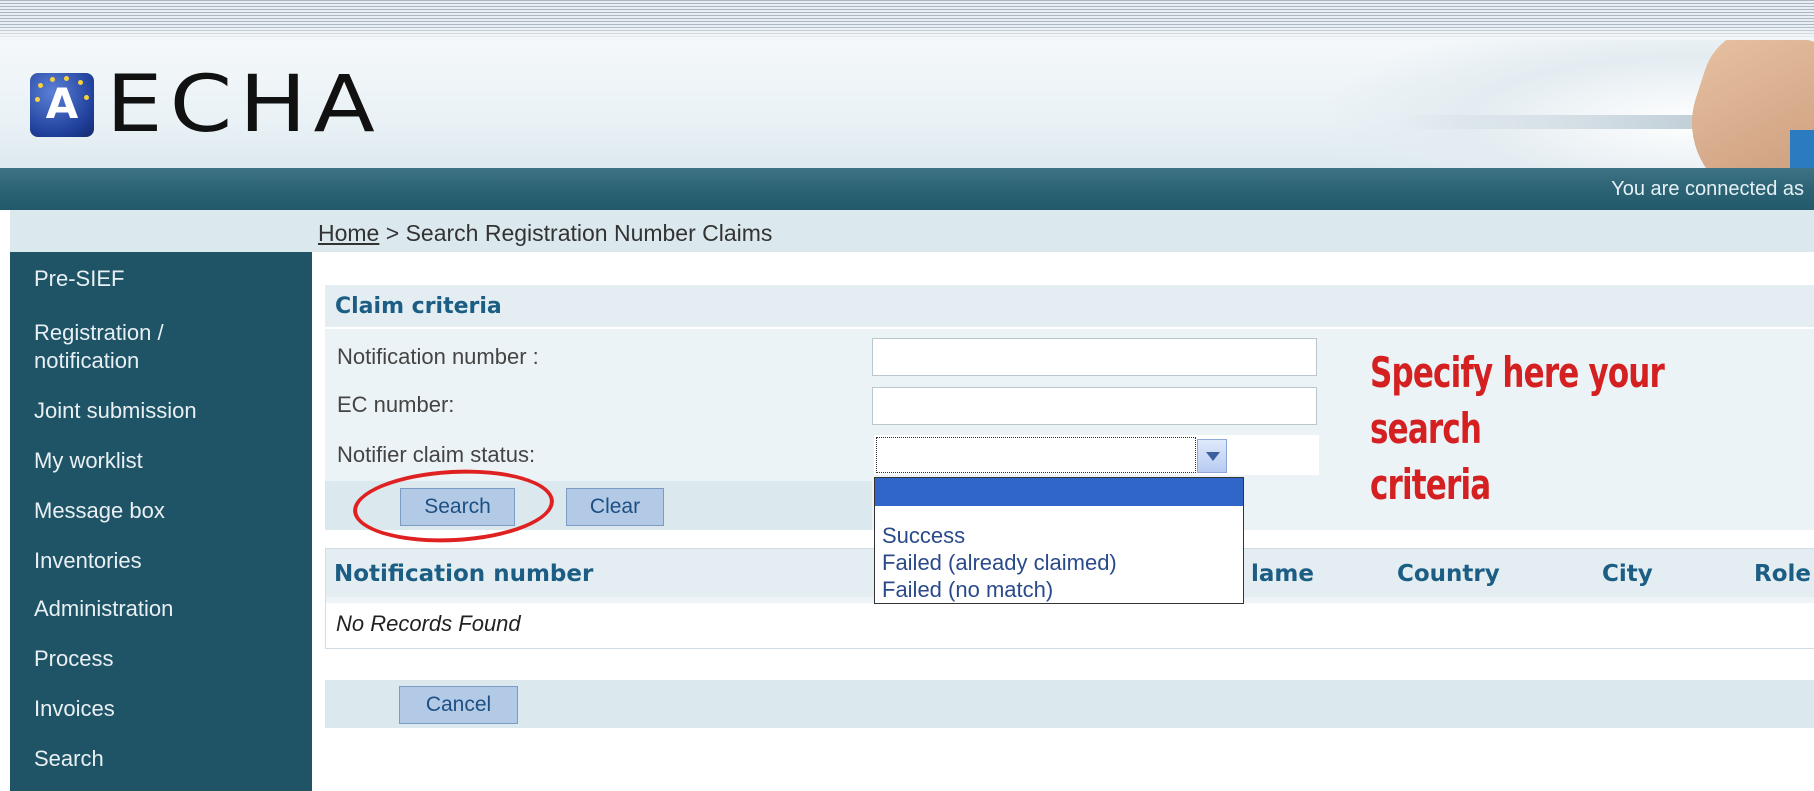  Describe the element at coordinates (589, 233) in the screenshot. I see `breadcrumb-current: Search Registration Number Claims` at that location.